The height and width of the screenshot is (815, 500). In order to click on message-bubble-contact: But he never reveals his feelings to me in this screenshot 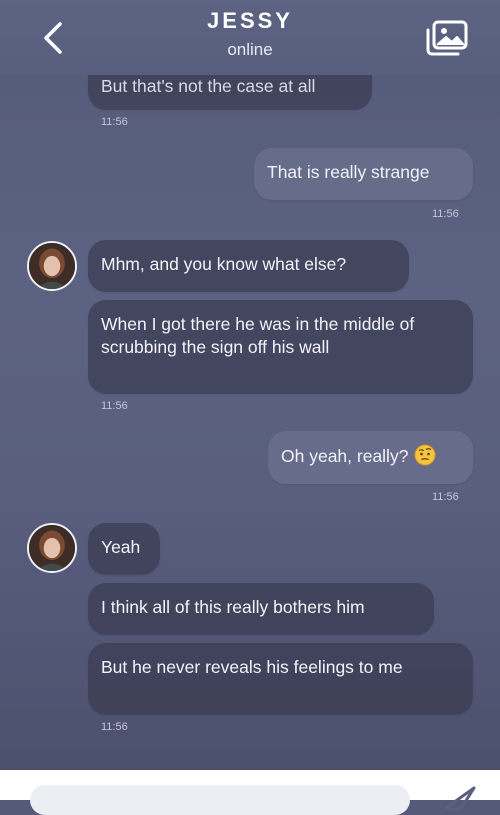, I will do `click(280, 679)`.